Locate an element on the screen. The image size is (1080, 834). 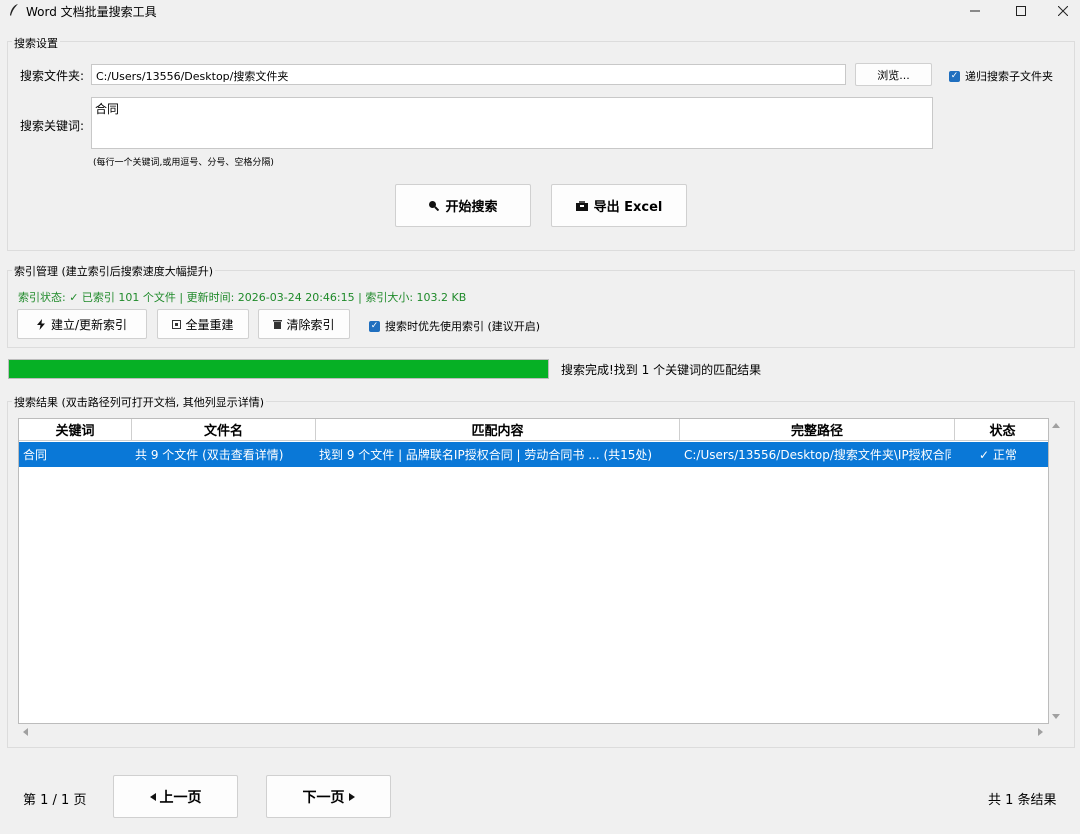
keyword-label: 搜索关键词: is located at coordinates (52, 126).